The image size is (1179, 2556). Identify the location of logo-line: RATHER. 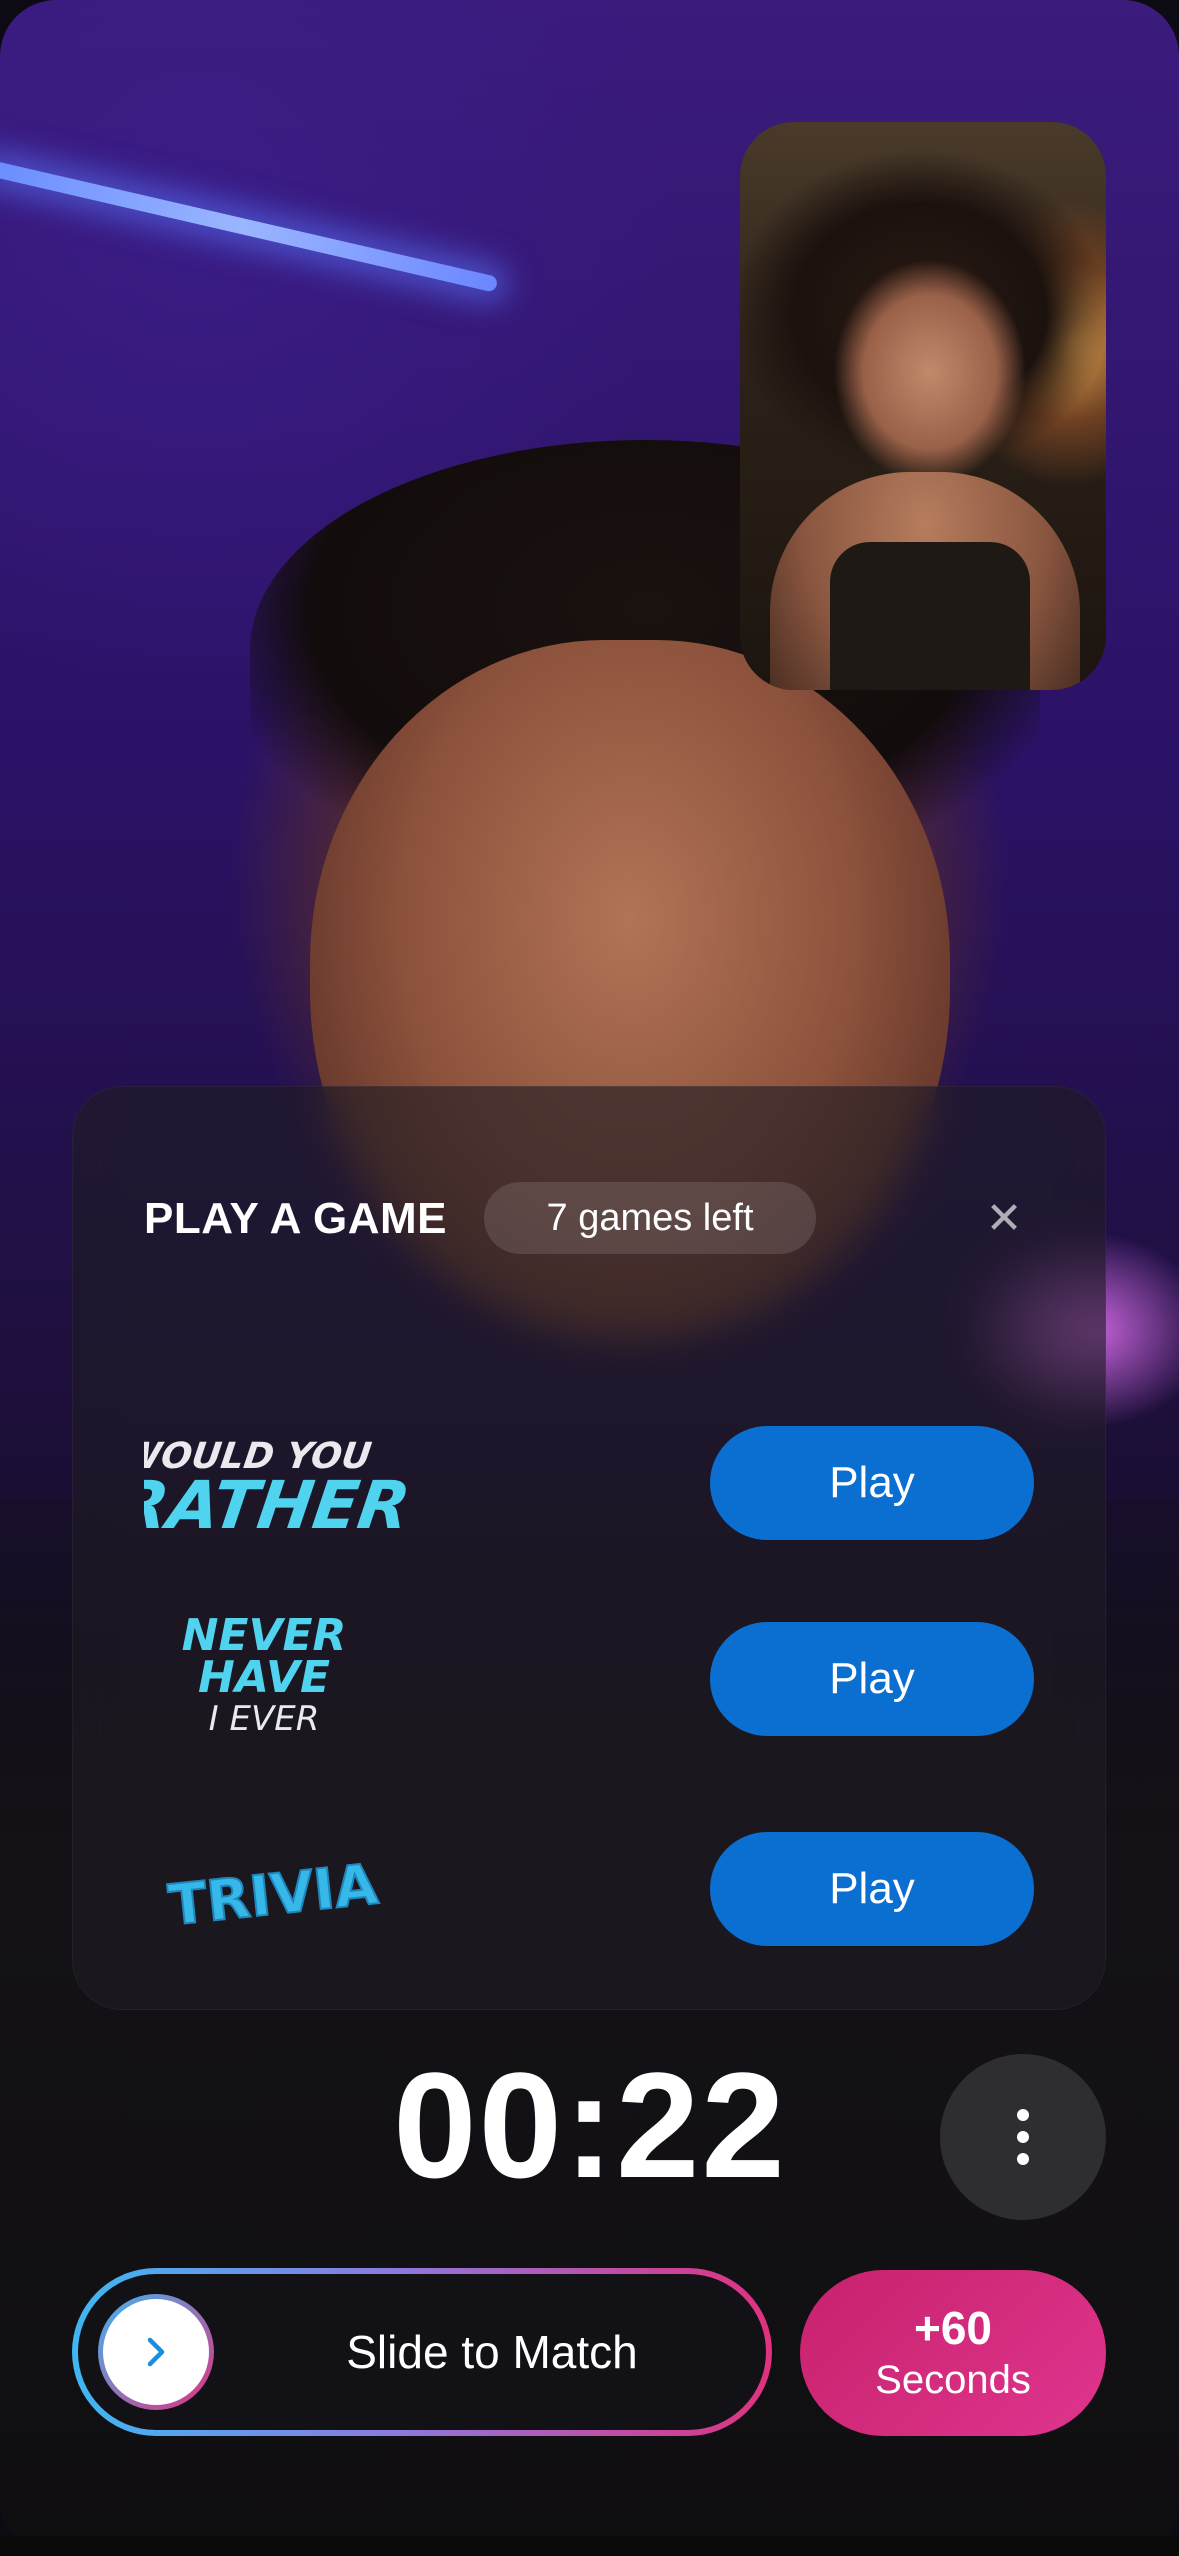
(279, 1505).